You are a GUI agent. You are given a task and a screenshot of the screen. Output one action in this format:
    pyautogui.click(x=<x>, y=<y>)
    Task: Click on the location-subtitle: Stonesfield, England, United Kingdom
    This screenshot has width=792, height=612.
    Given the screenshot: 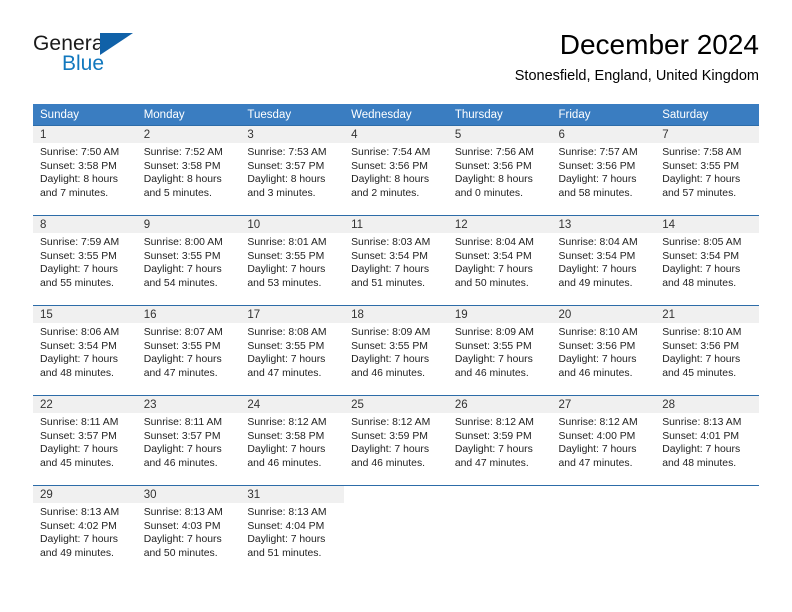 What is the action you would take?
    pyautogui.click(x=636, y=76)
    